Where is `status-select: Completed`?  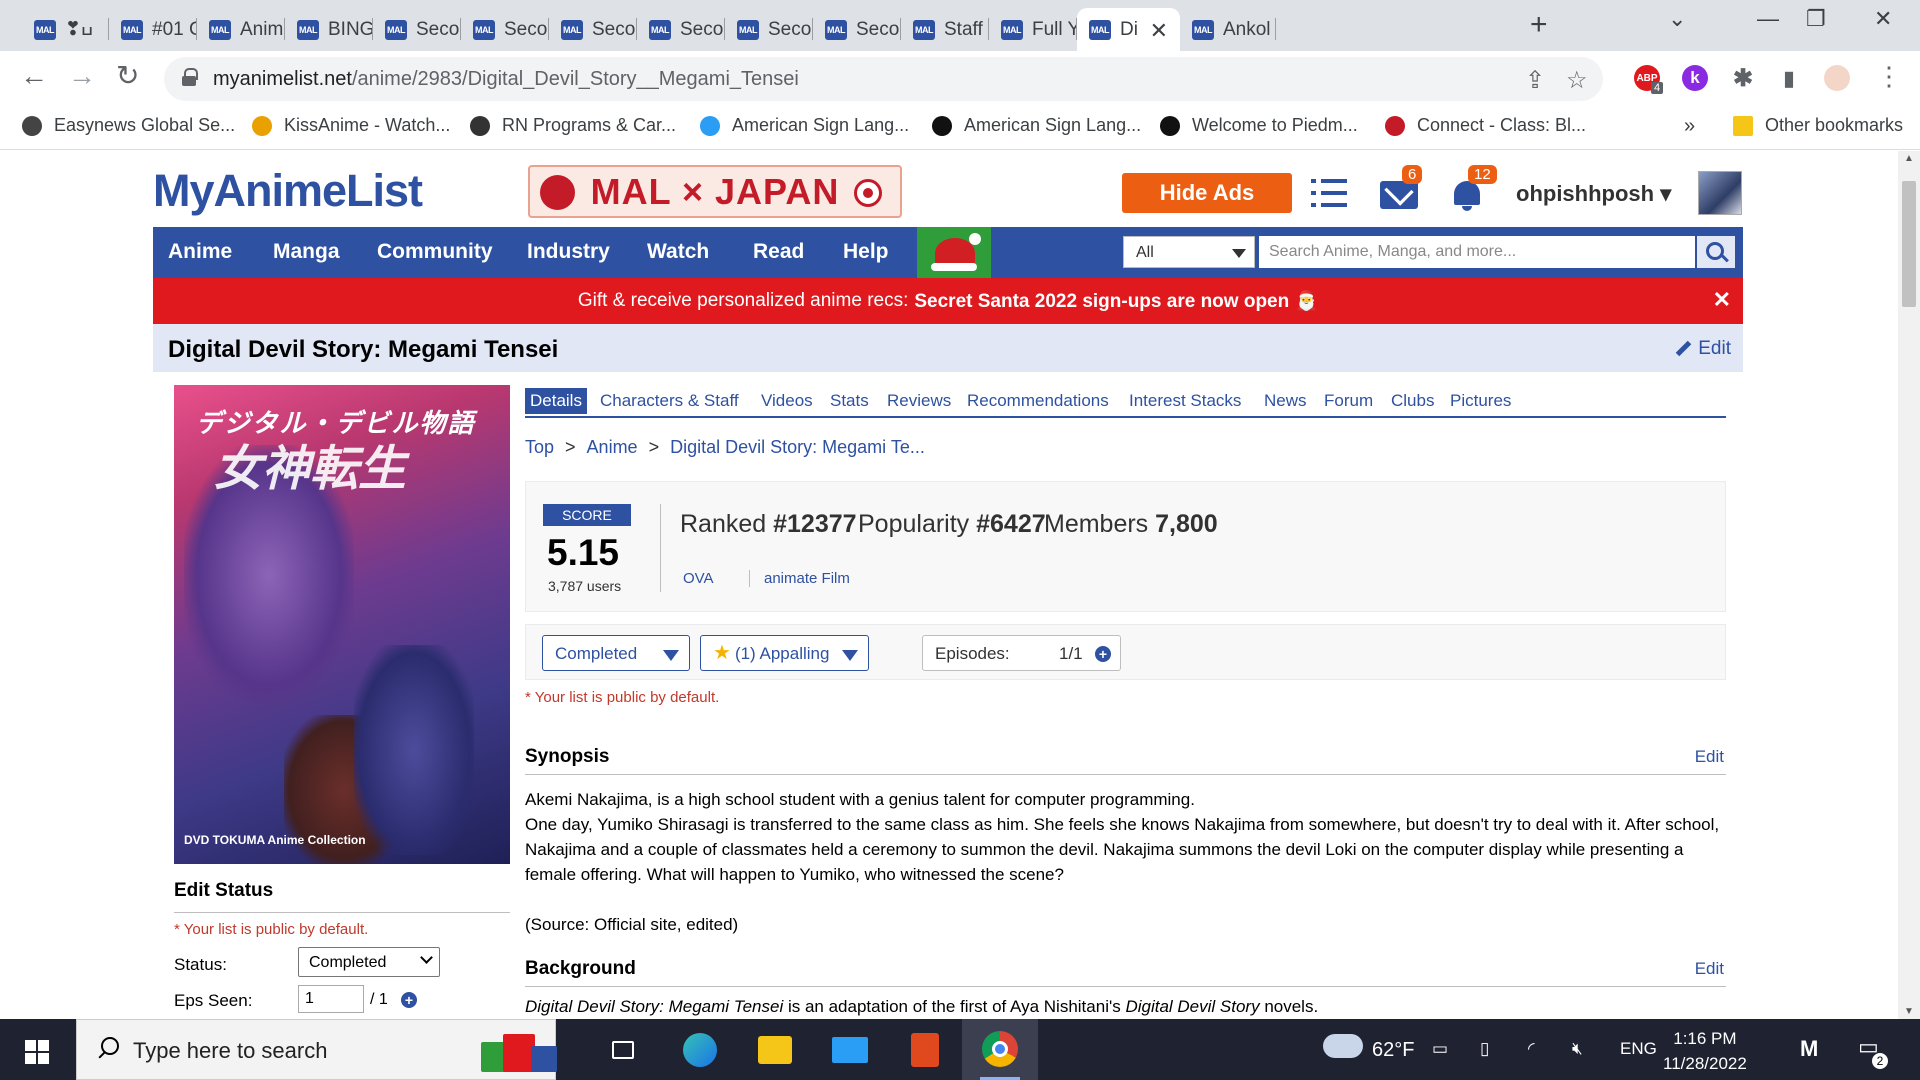
status-select: Completed is located at coordinates (369, 962).